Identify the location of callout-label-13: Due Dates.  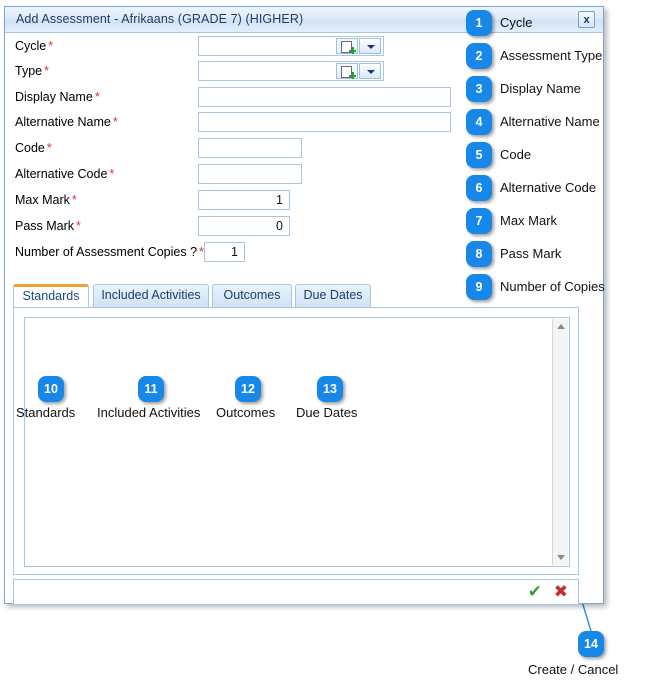
(327, 412).